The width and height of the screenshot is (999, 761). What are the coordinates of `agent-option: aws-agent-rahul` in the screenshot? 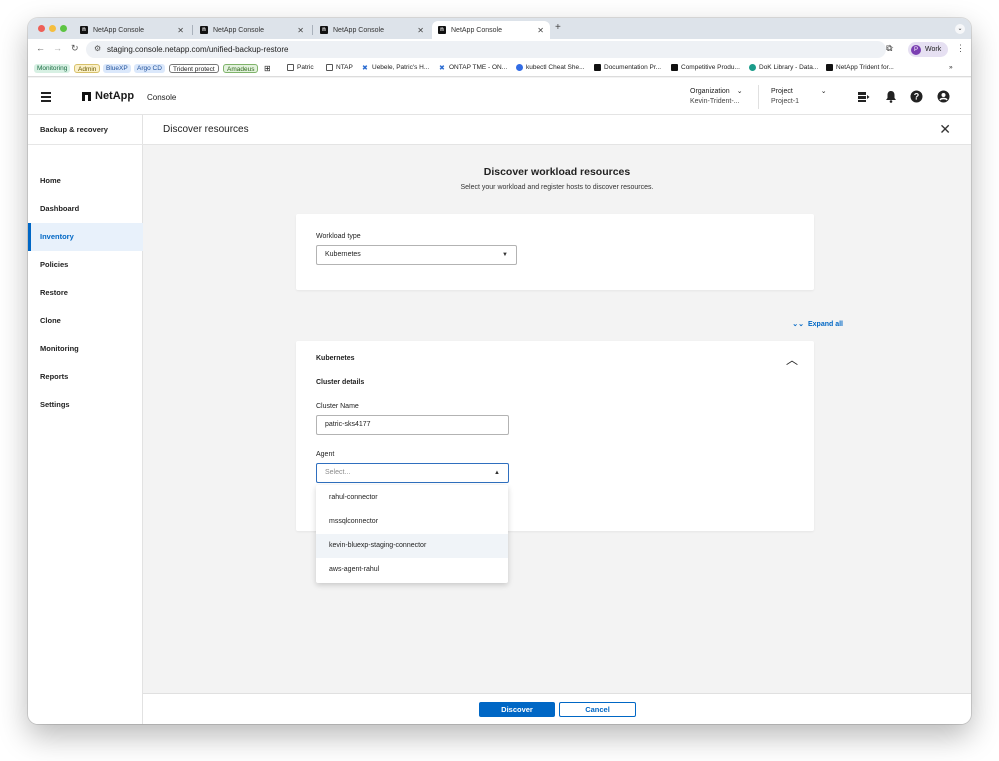 It's located at (412, 570).